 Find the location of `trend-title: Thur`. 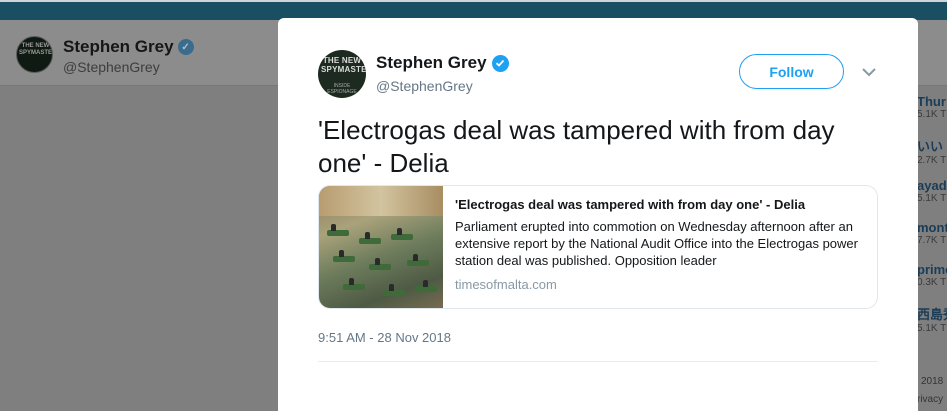

trend-title: Thur is located at coordinates (931, 101).